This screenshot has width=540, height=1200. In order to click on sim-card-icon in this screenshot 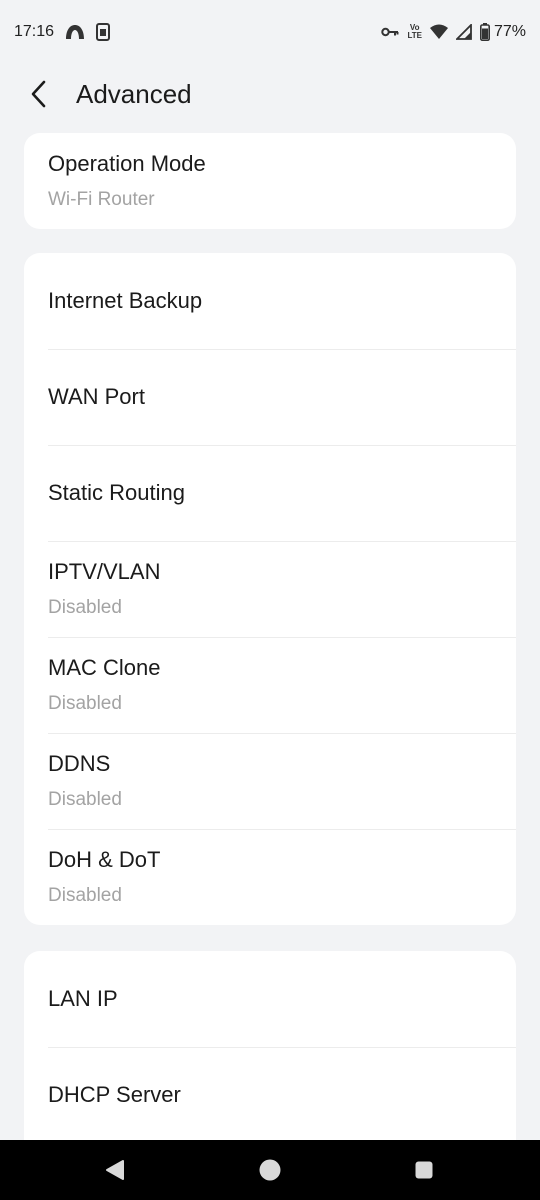, I will do `click(103, 32)`.